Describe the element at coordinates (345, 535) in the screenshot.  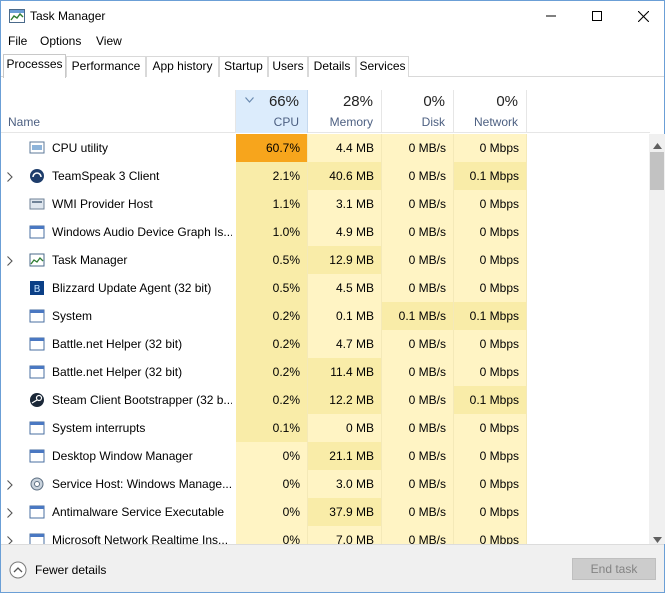
I see `memory-cell: 7.0 MB` at that location.